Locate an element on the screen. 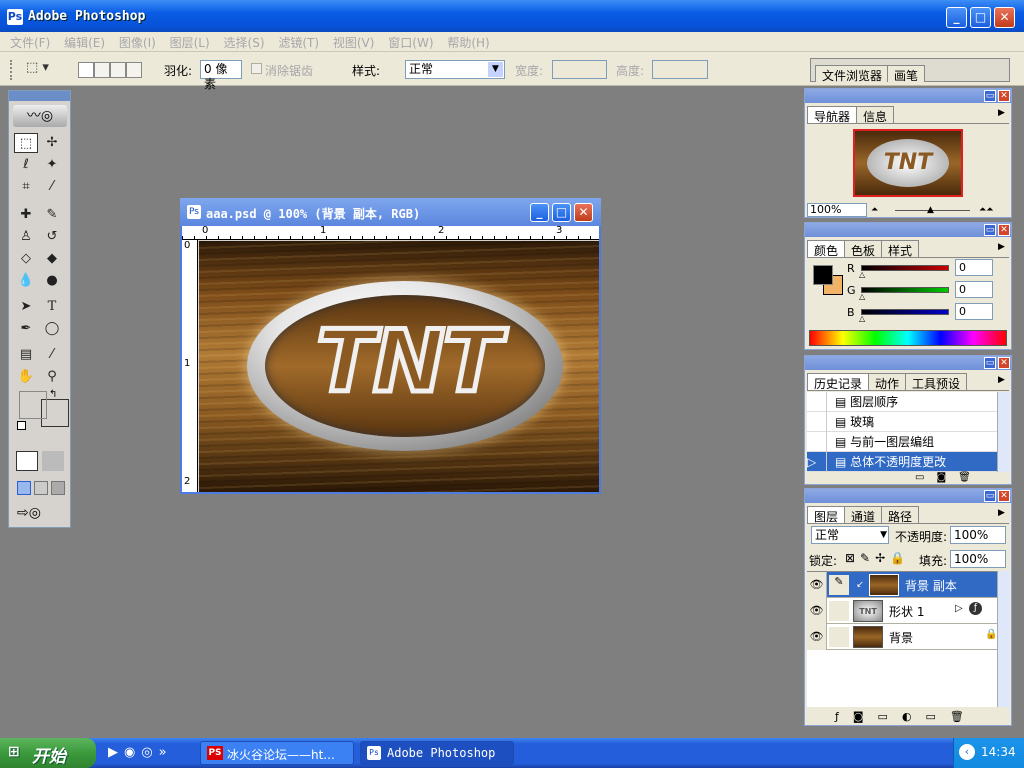  navigator-thumbnail: TNT is located at coordinates (908, 163).